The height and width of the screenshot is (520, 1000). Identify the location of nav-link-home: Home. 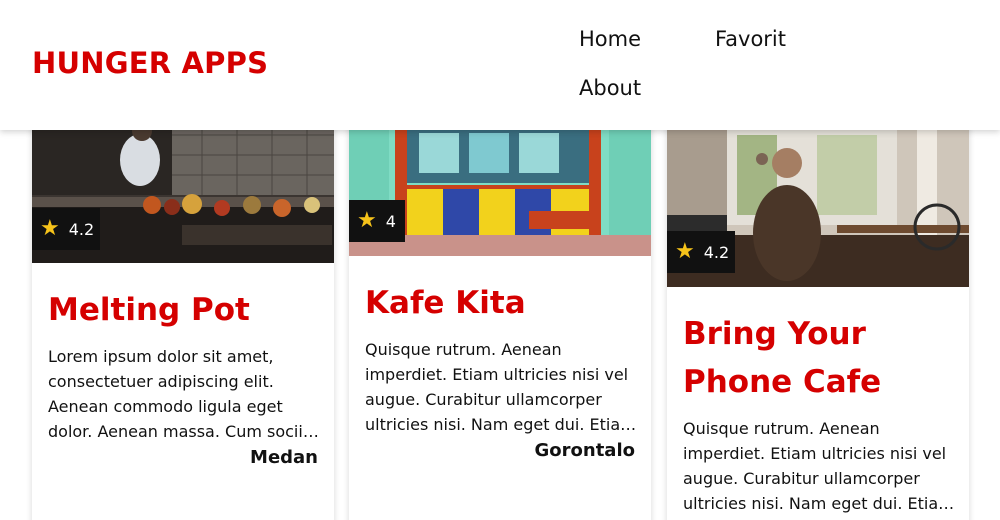
(610, 39).